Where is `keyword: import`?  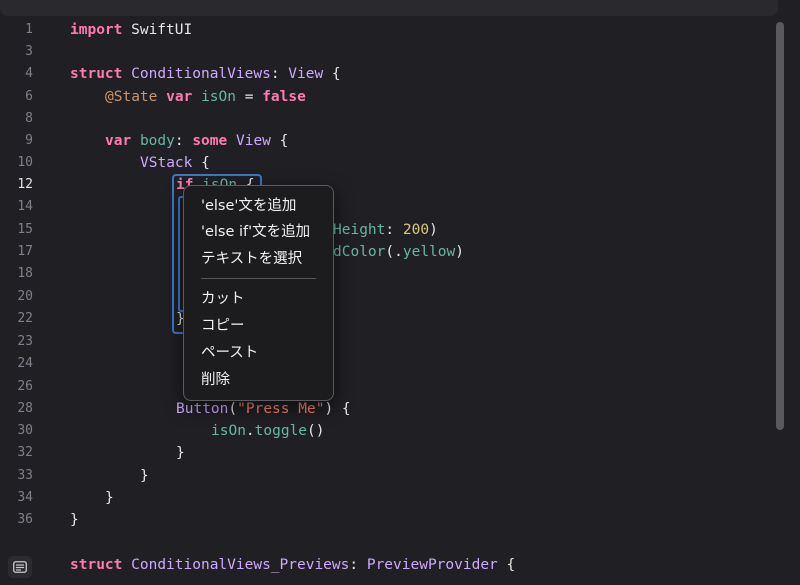
keyword: import is located at coordinates (96, 30).